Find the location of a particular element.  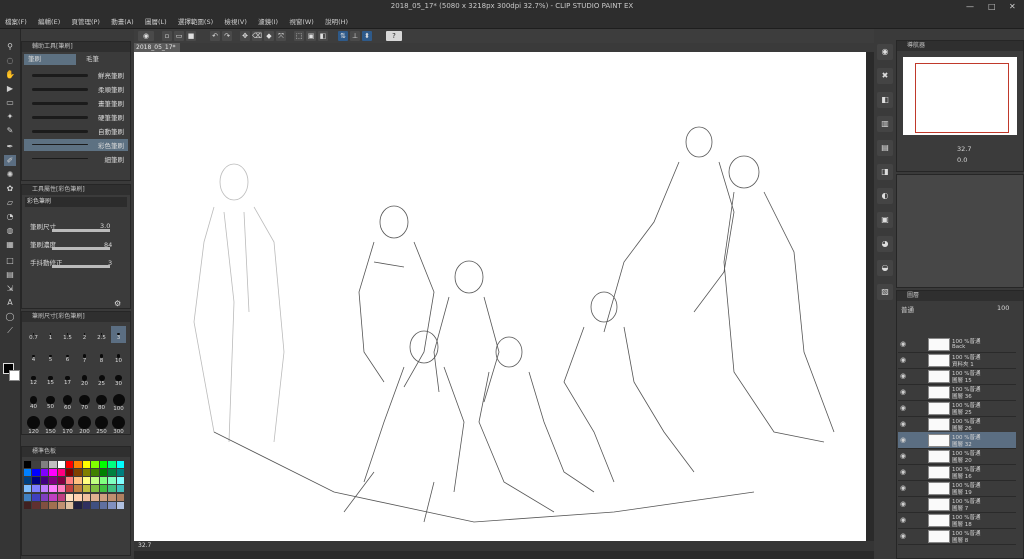

layer-row: ◉ 100 %普通 圖層 26 is located at coordinates (957, 424).